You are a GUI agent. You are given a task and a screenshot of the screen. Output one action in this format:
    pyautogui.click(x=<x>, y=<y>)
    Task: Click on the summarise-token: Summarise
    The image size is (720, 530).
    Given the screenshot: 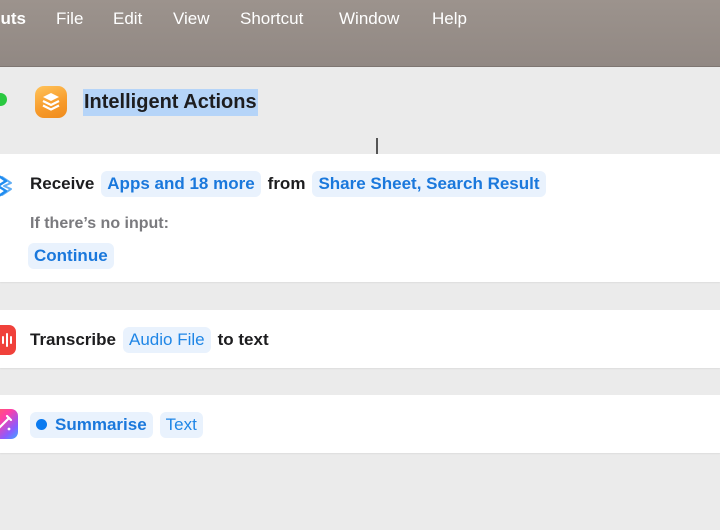 What is the action you would take?
    pyautogui.click(x=91, y=425)
    